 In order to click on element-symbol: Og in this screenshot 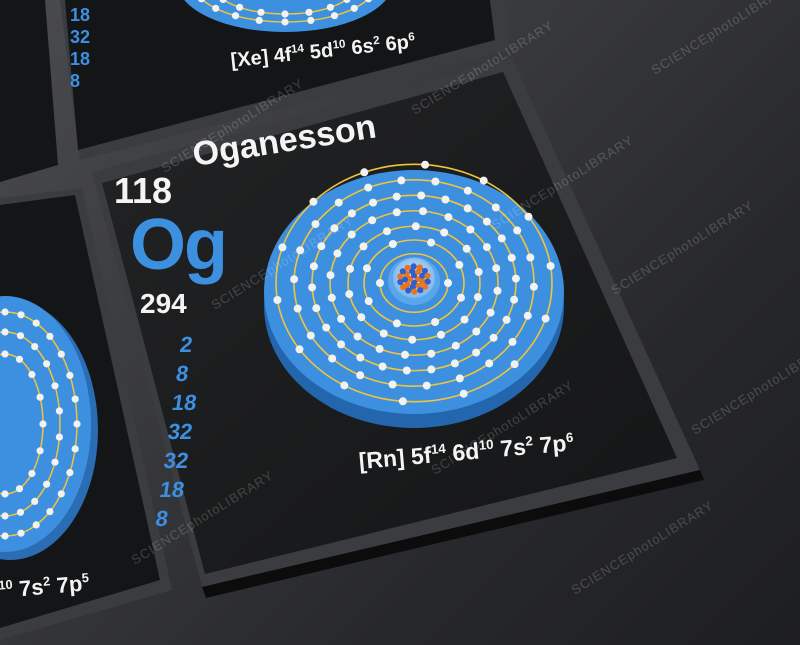, I will do `click(179, 245)`.